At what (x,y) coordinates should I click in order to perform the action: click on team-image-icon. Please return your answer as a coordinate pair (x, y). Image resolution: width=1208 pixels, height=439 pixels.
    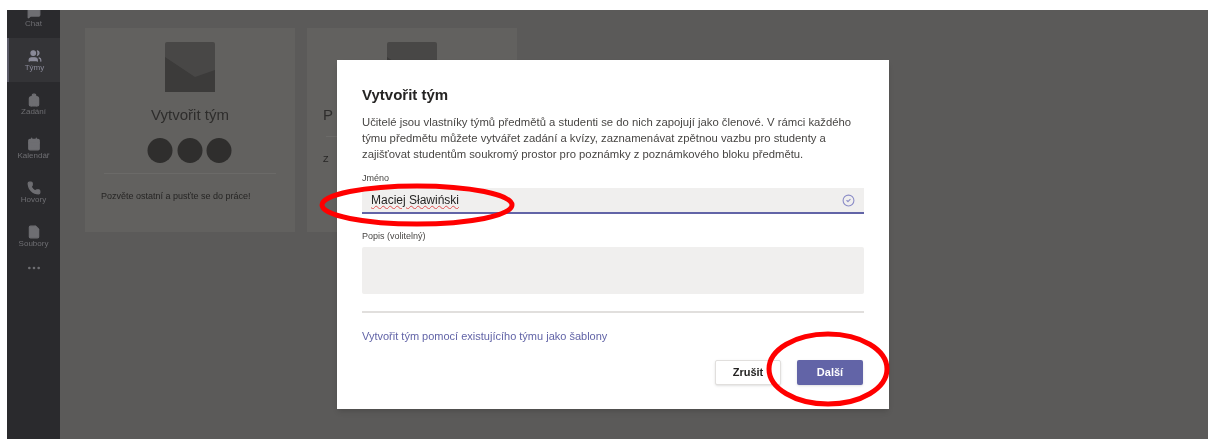
    Looking at the image, I should click on (190, 67).